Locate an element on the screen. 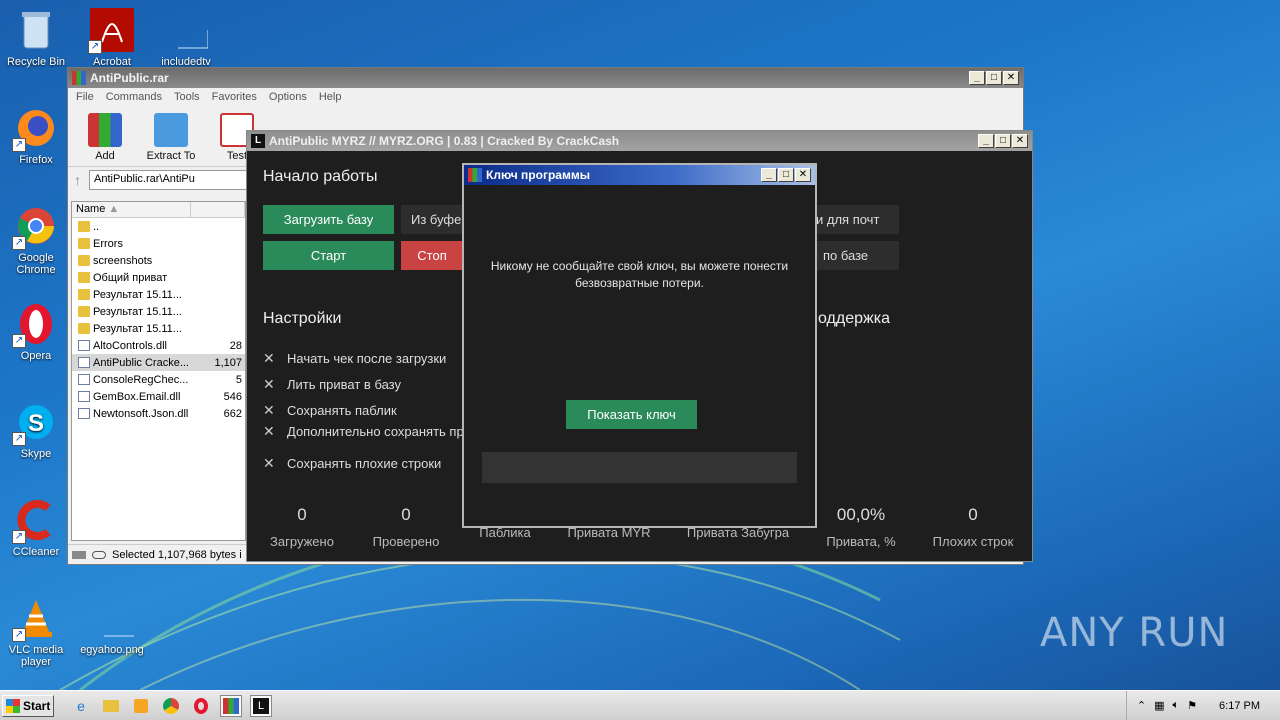 This screenshot has height=720, width=1280. menu-file: File is located at coordinates (85, 98).